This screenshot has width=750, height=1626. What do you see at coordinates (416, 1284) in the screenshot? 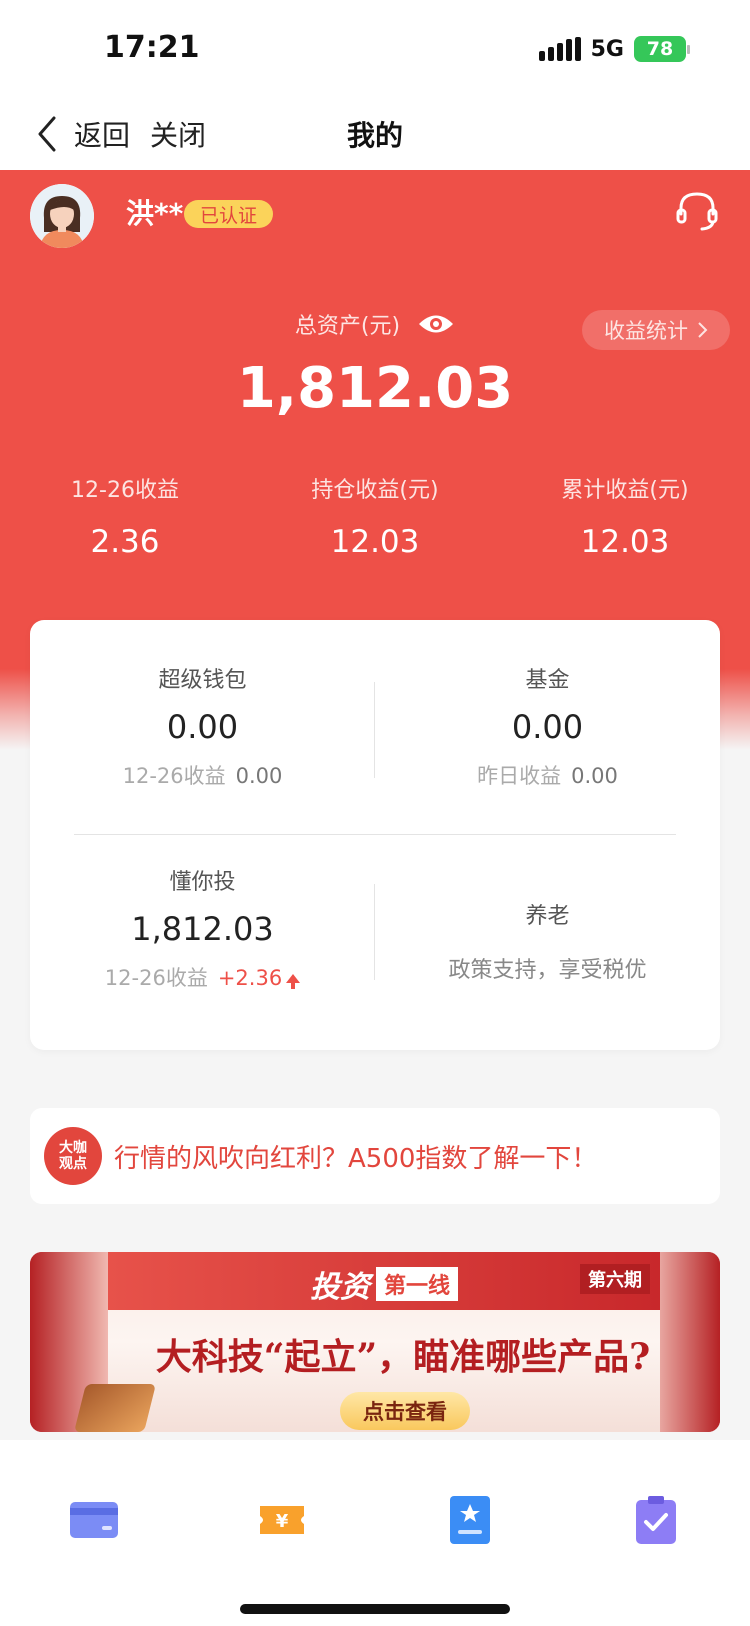
I see `banner-brand-tag: 第一线` at bounding box center [416, 1284].